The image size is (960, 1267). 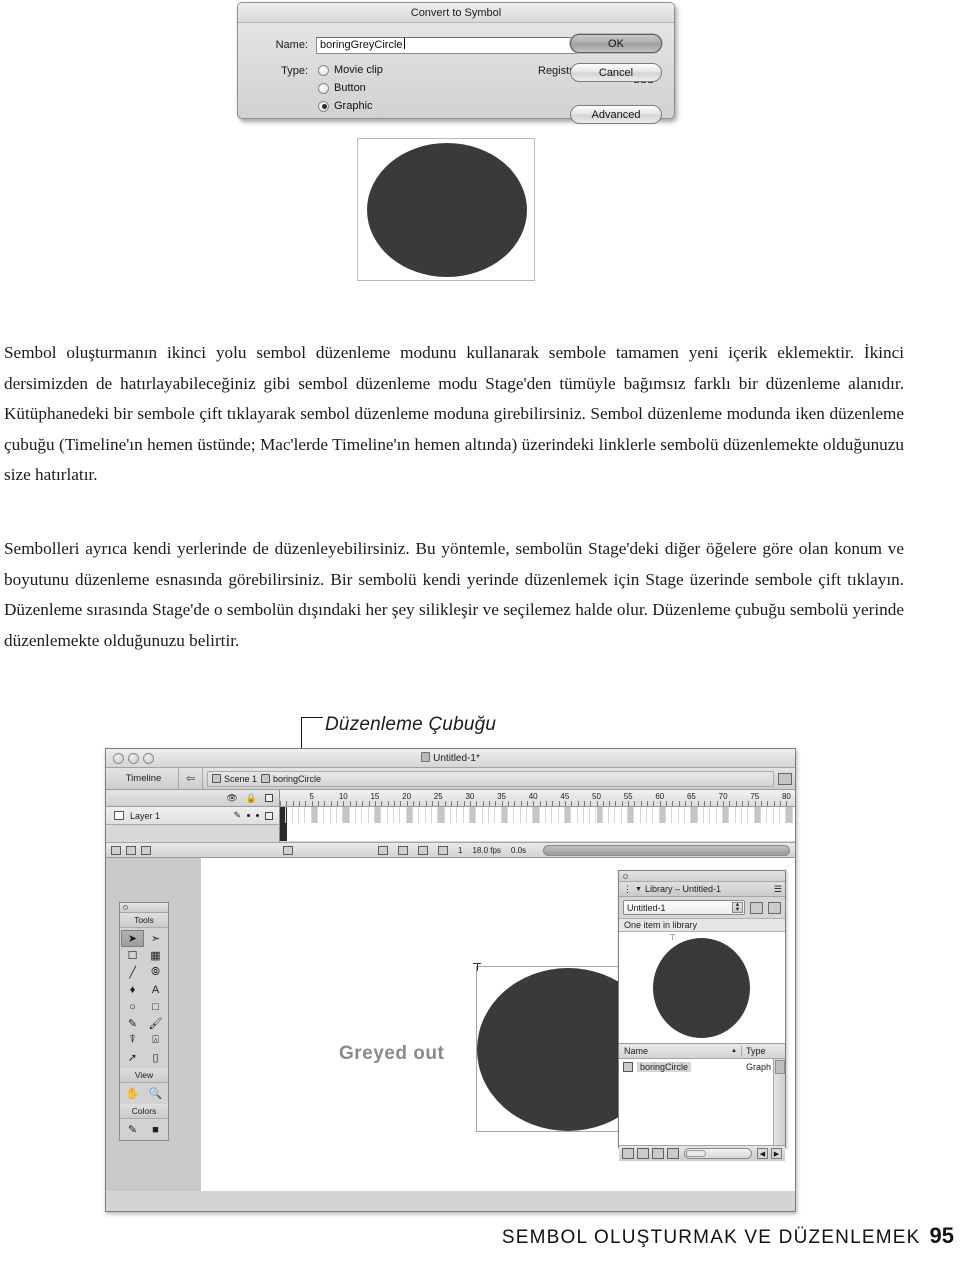 What do you see at coordinates (155, 1006) in the screenshot?
I see `rectangle-tool-icon: □` at bounding box center [155, 1006].